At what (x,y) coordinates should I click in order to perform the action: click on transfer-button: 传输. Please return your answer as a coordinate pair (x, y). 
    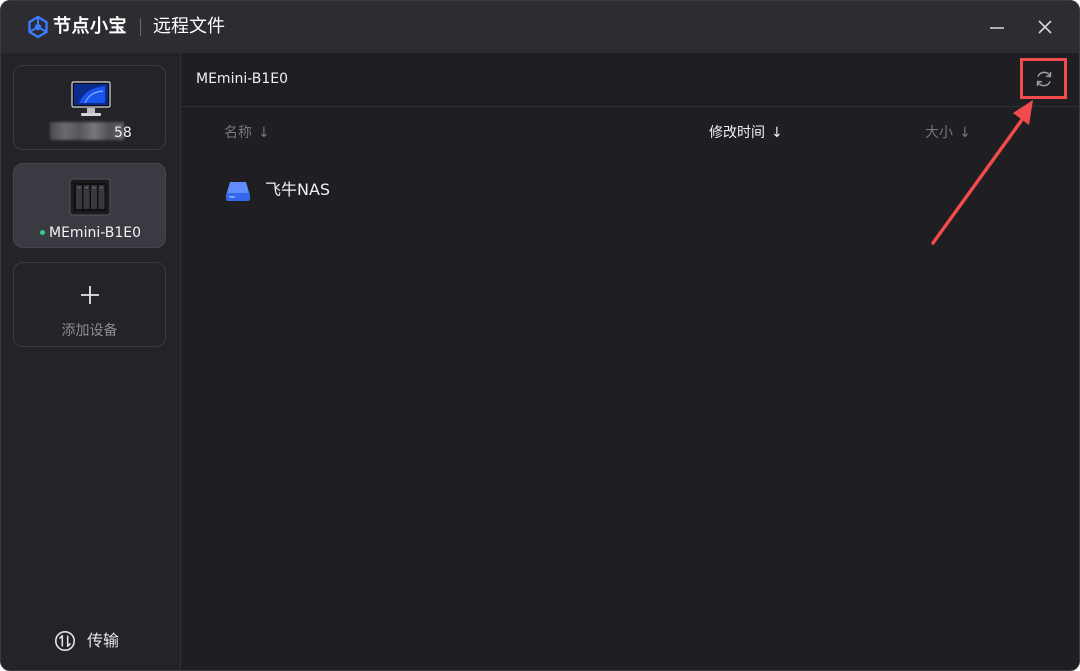
    Looking at the image, I should click on (86, 641).